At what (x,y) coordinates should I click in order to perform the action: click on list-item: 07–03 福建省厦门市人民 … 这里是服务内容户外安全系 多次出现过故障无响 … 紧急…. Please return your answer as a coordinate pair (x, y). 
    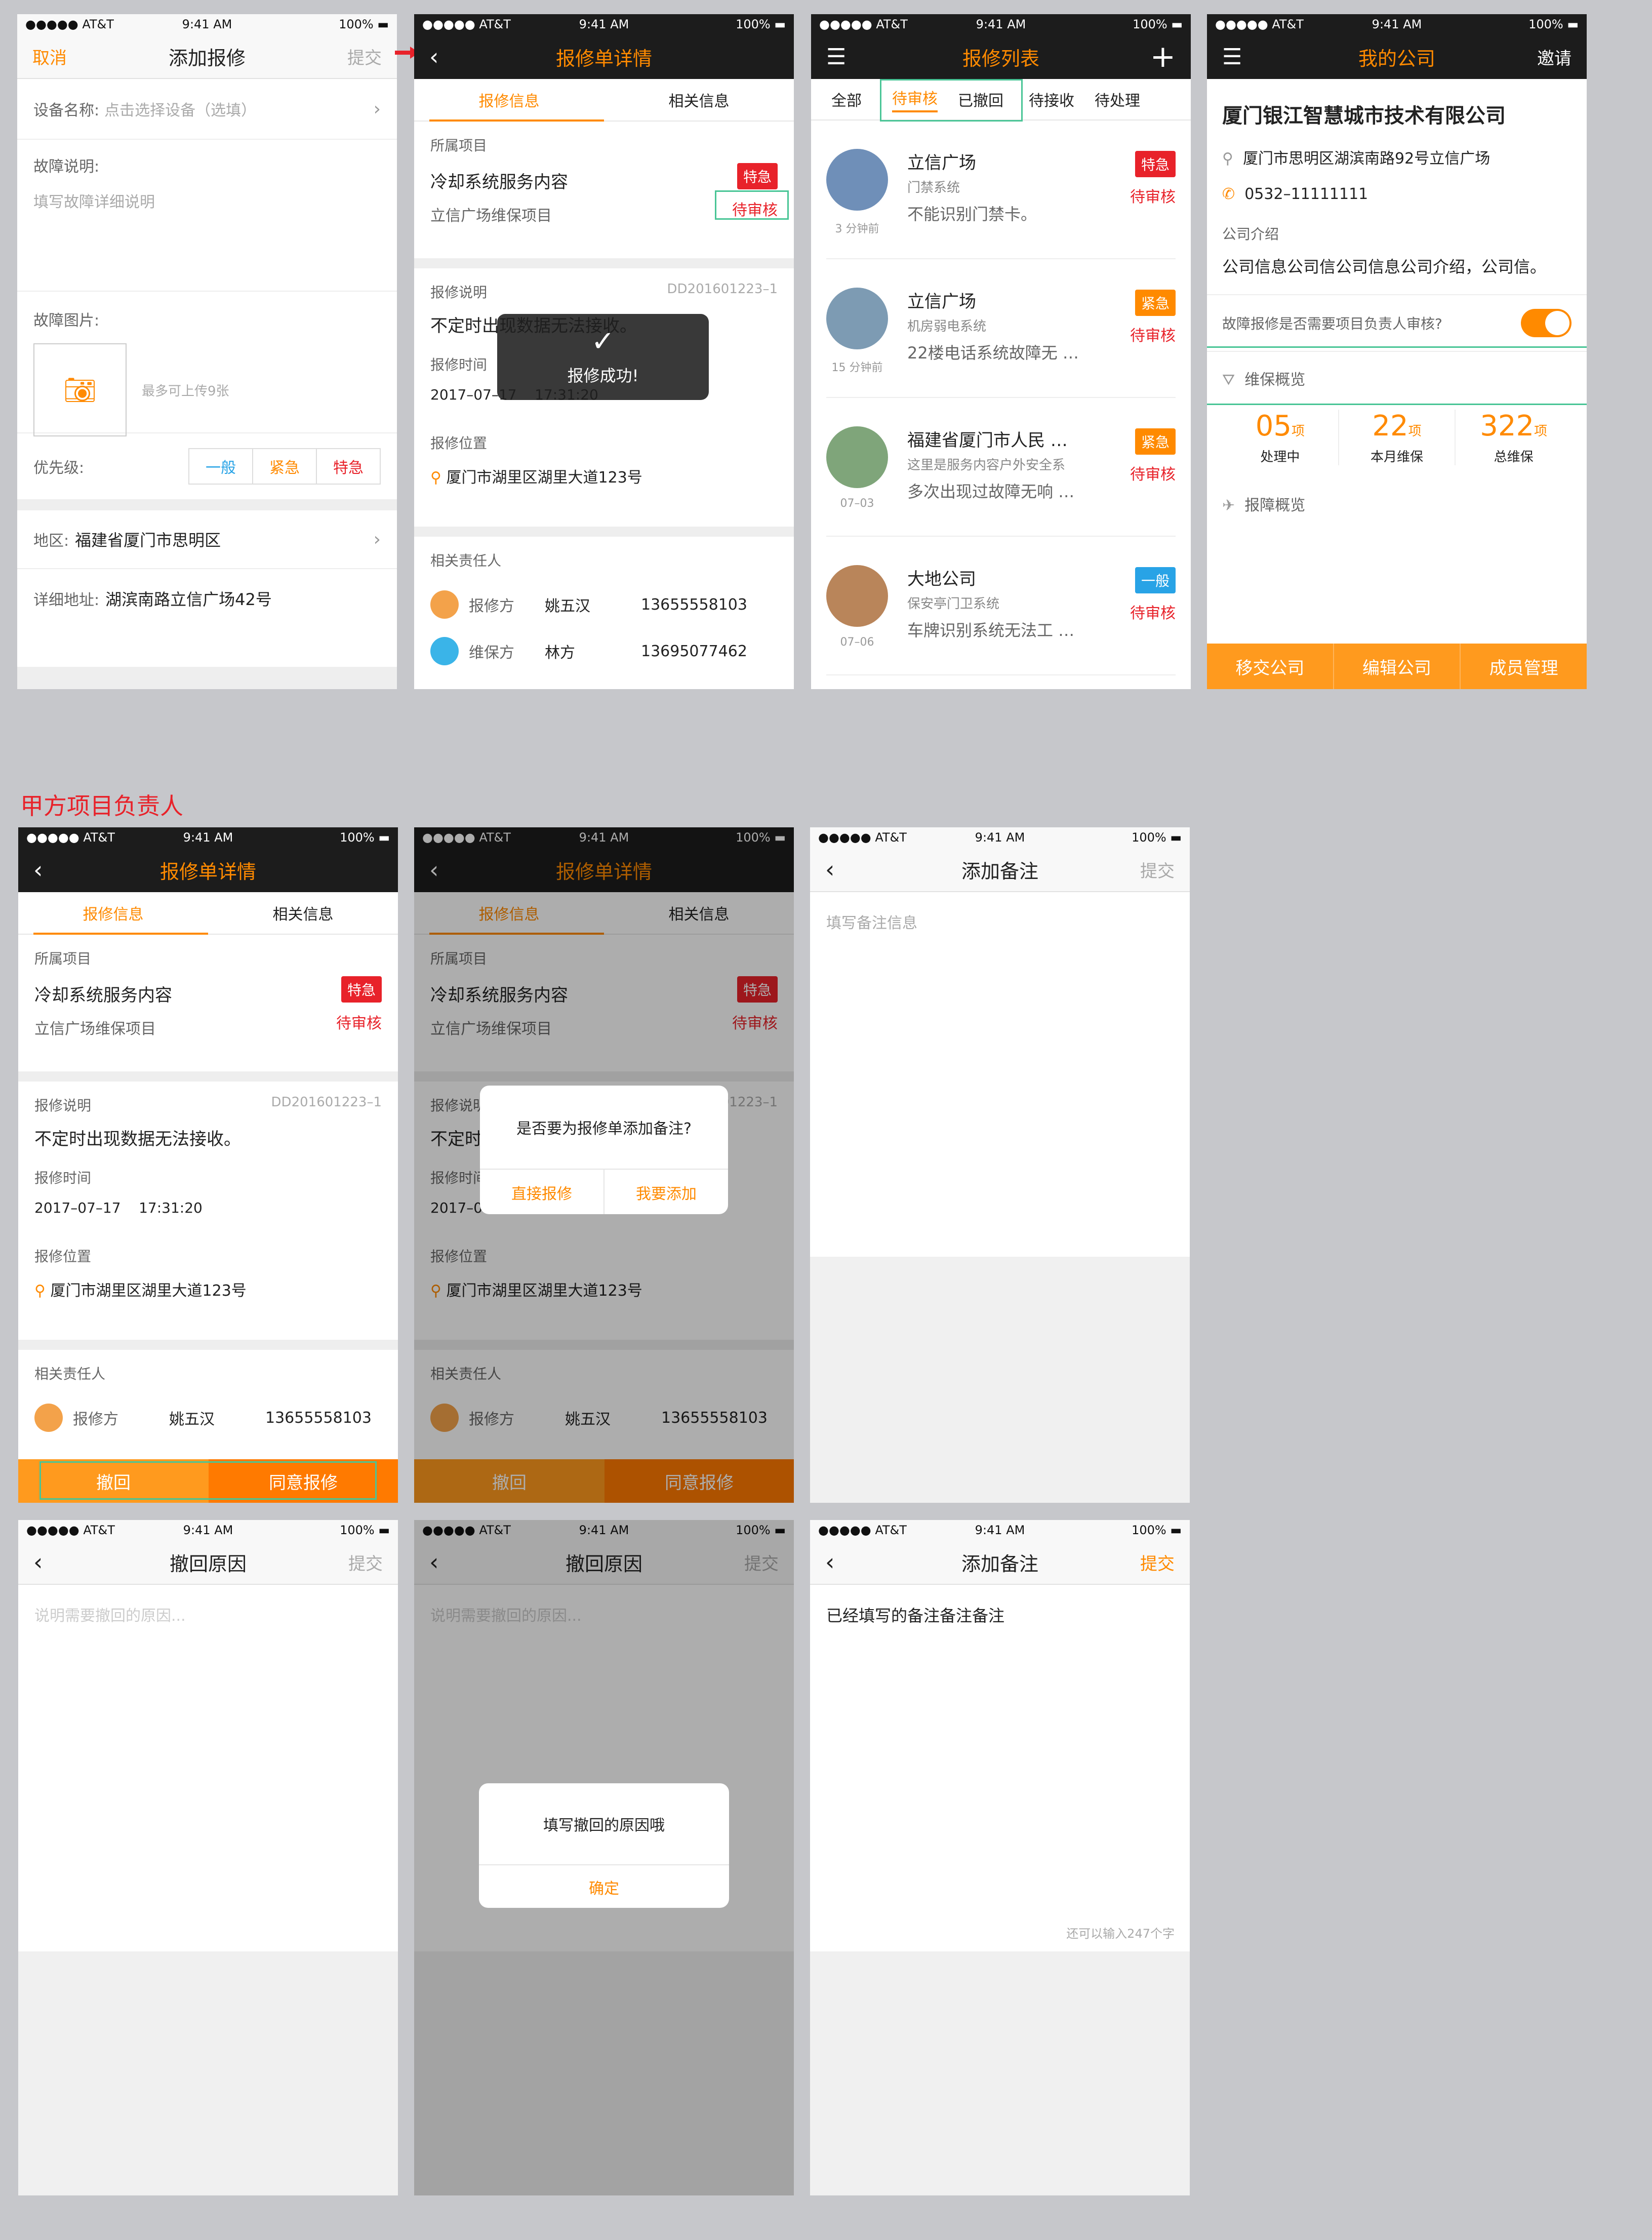
    Looking at the image, I should click on (1001, 468).